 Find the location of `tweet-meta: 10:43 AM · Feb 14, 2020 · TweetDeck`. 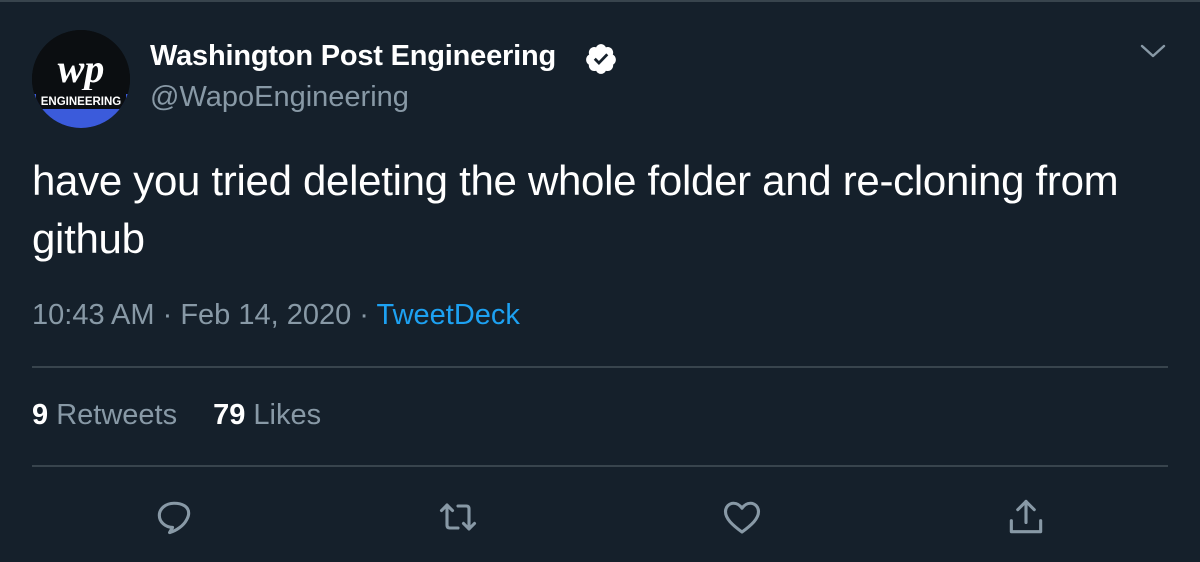

tweet-meta: 10:43 AM · Feb 14, 2020 · TweetDeck is located at coordinates (276, 315).